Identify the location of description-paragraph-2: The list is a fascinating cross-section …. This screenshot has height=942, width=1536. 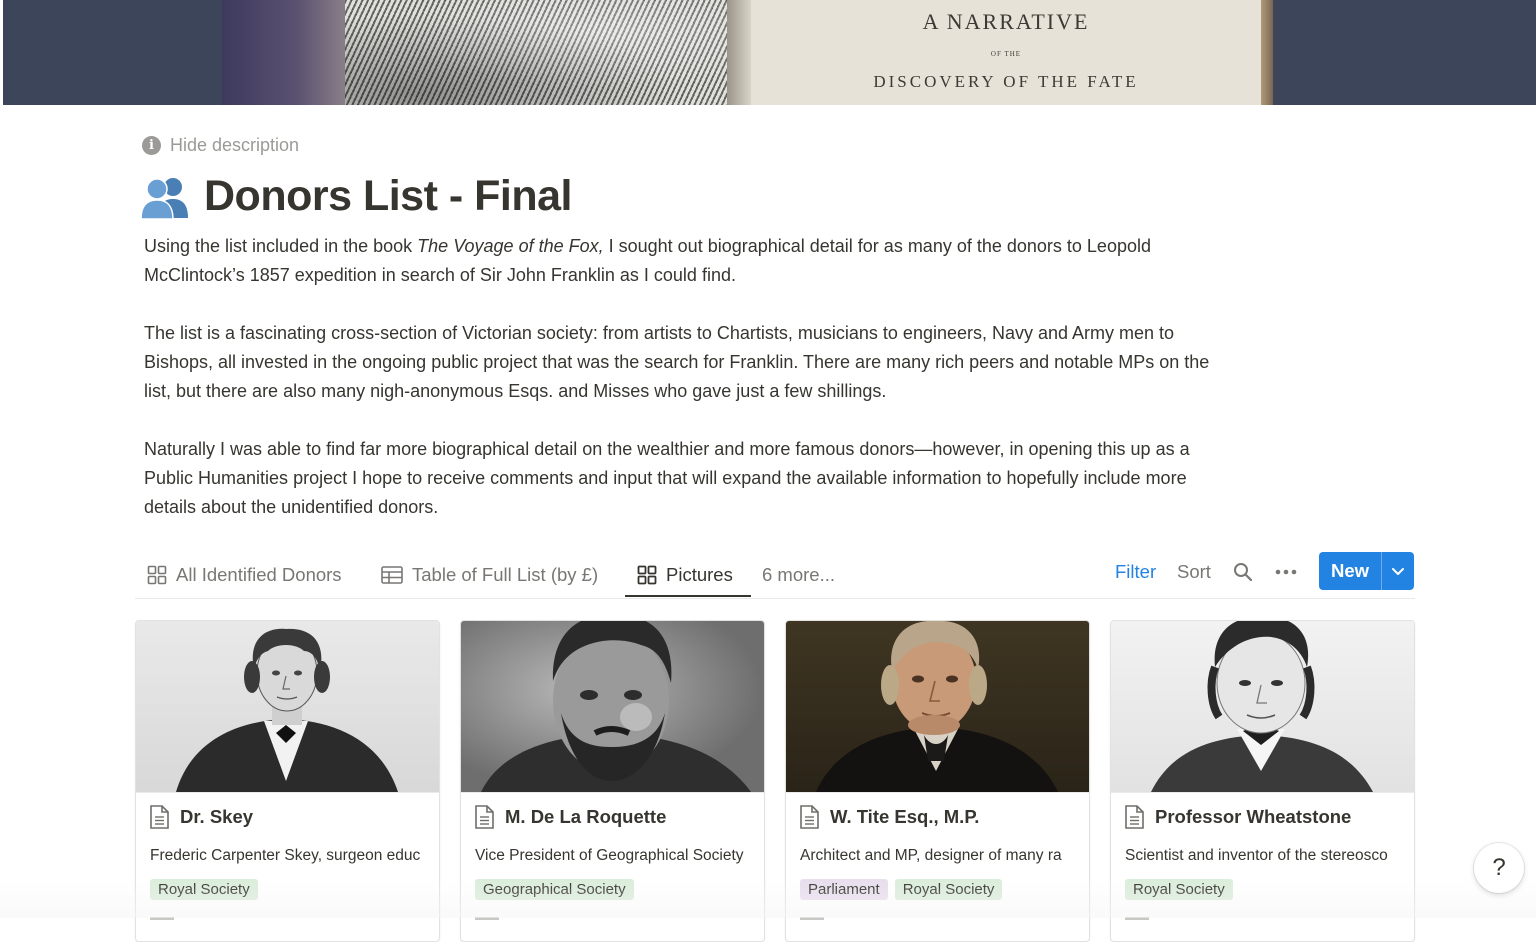
(677, 362).